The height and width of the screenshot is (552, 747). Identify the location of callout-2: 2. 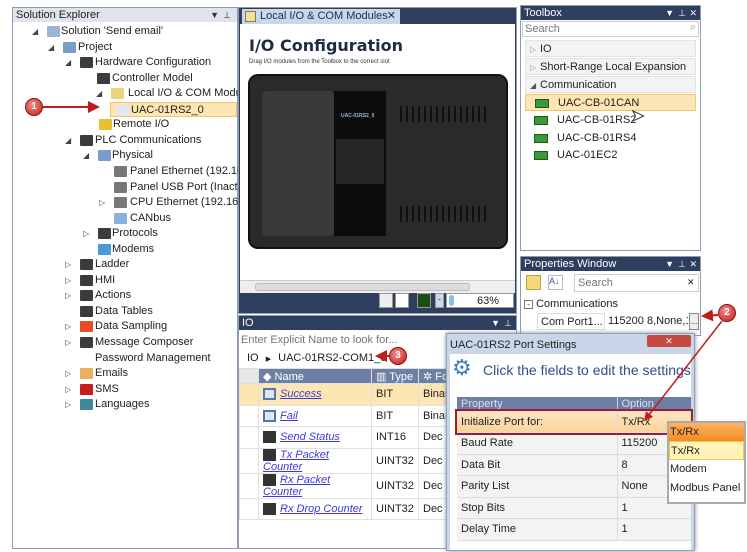
(727, 313).